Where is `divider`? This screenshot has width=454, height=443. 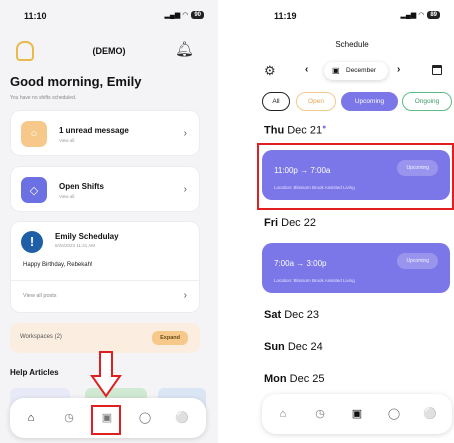 divider is located at coordinates (105, 280).